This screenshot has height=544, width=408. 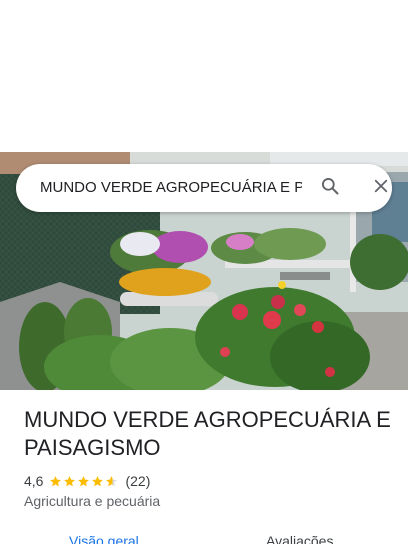 I want to click on close-icon, so click(x=381, y=188).